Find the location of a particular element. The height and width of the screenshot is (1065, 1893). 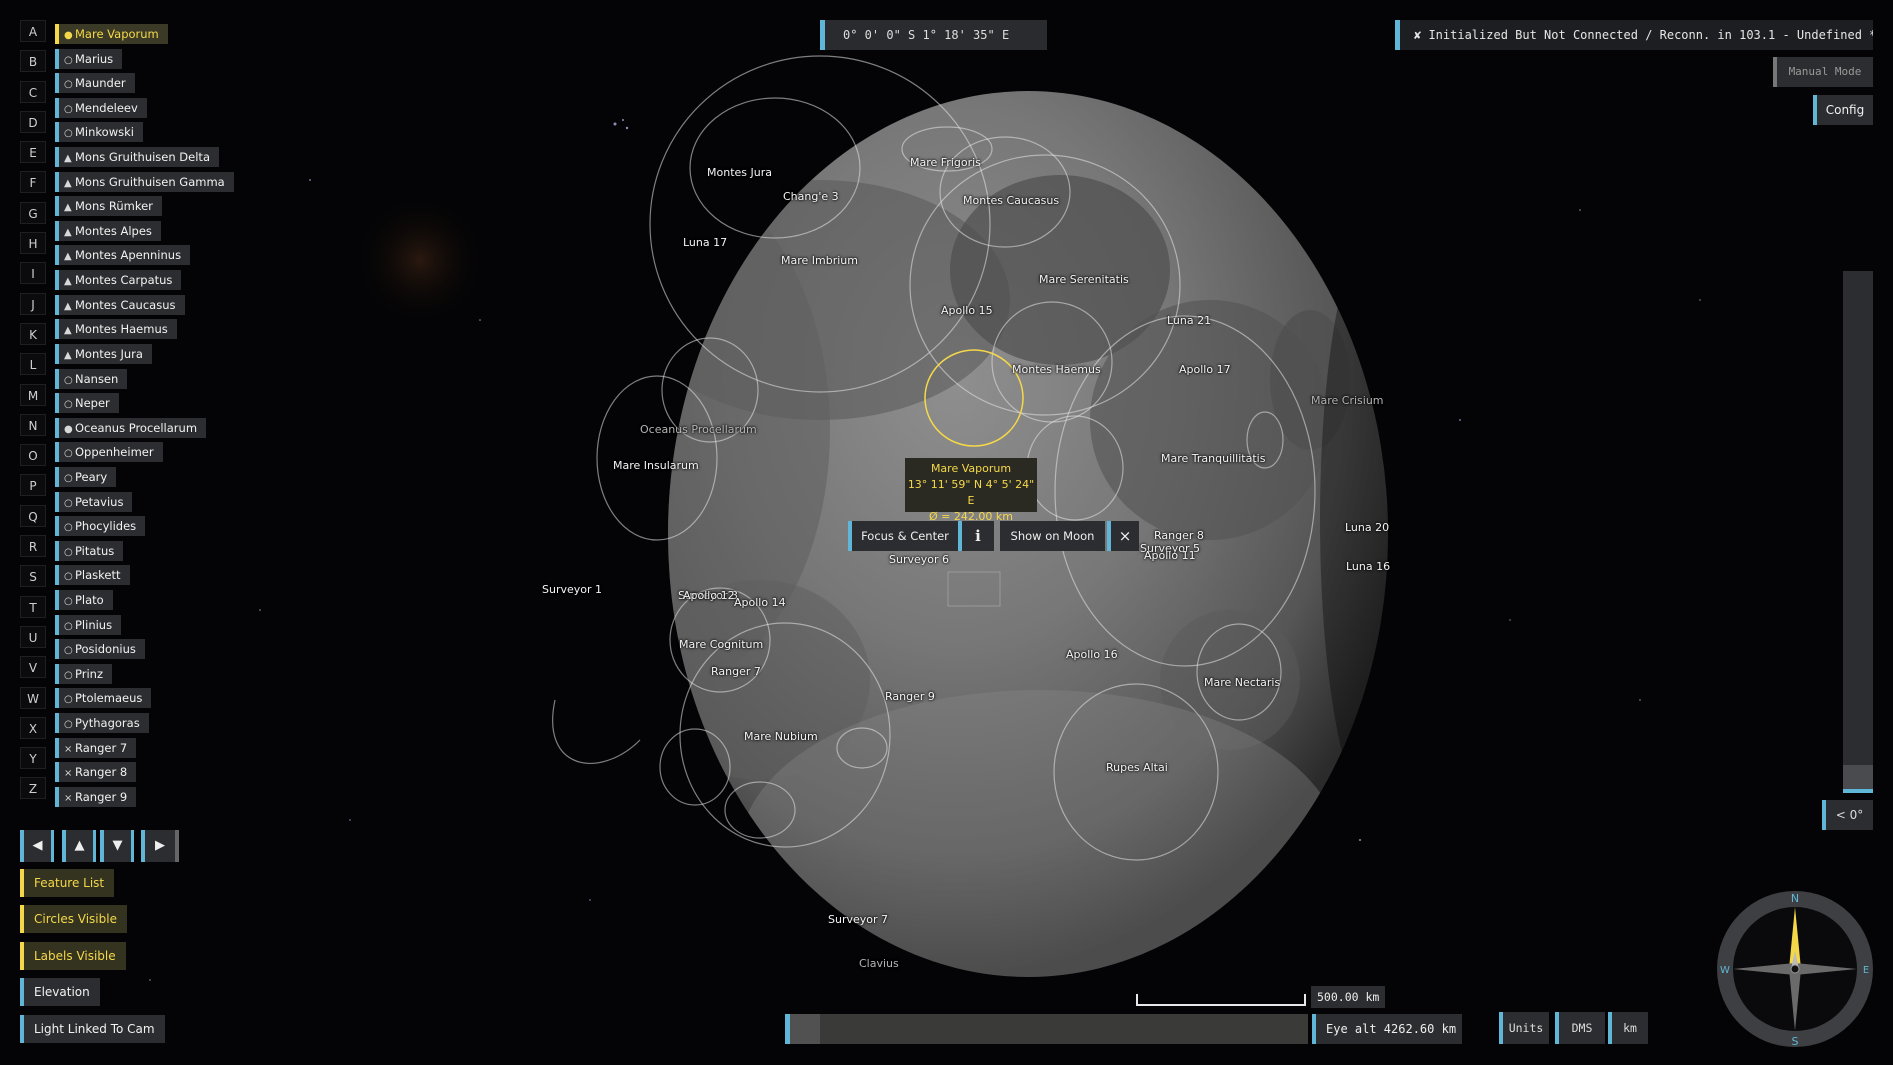

moon-label: Luna 16 is located at coordinates (1368, 566).